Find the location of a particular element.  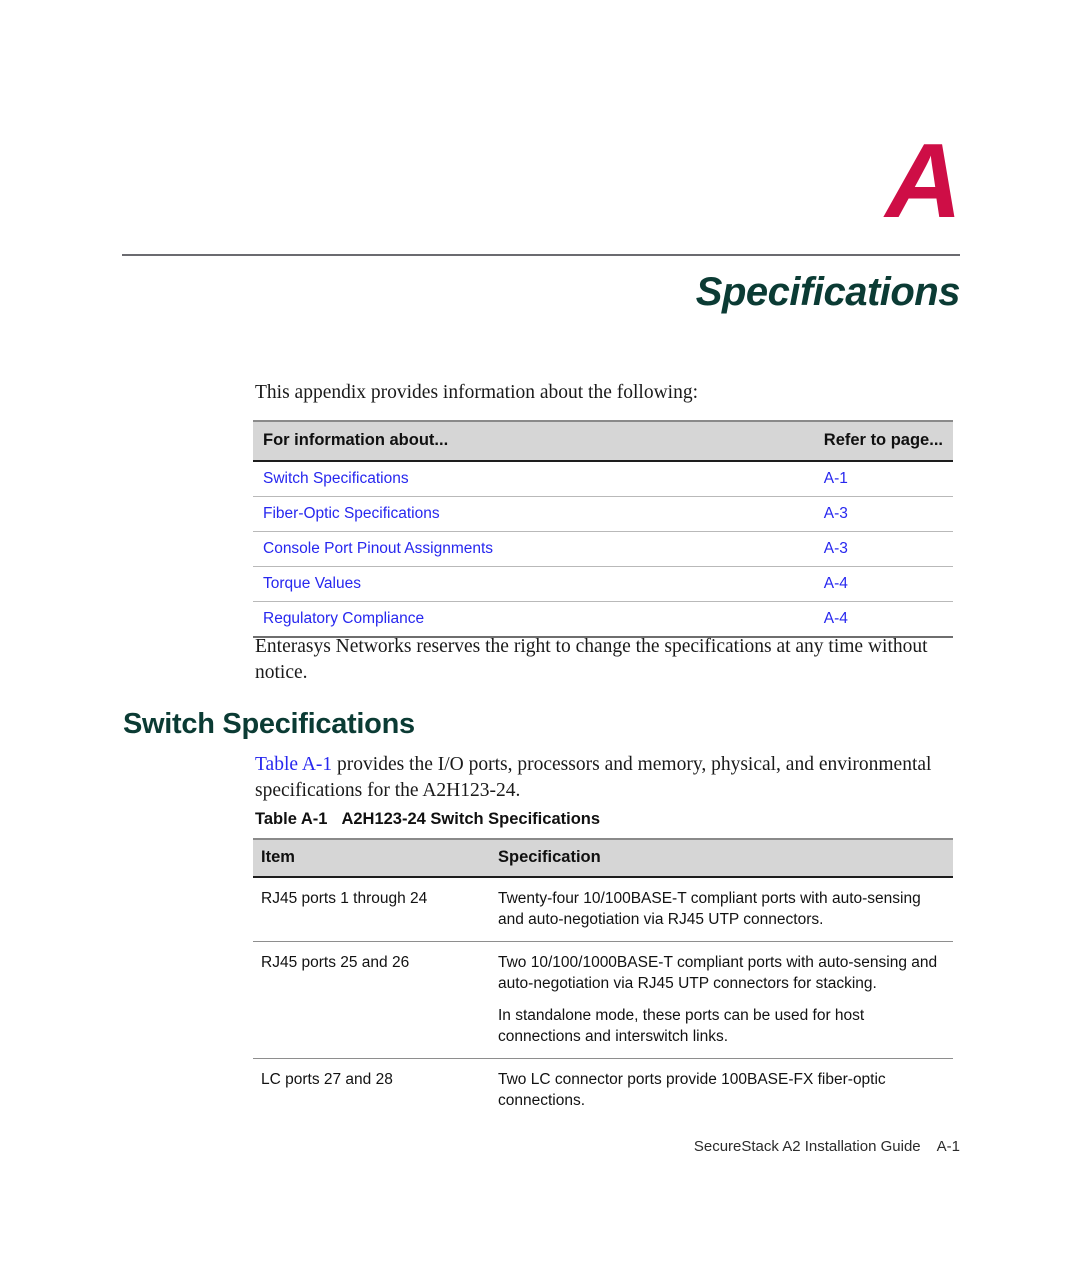

spec-header-row: Item Specification is located at coordinates (603, 858).